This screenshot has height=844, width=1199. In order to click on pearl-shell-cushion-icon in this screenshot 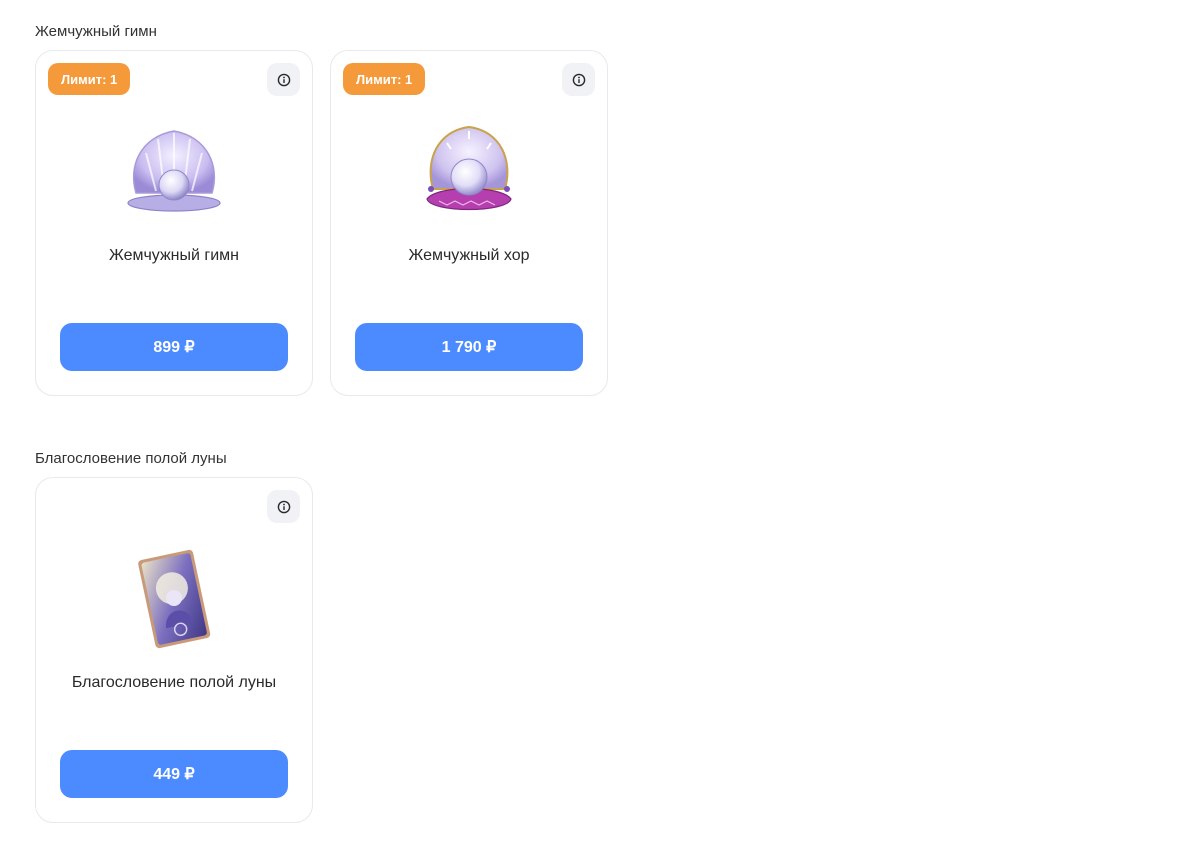, I will do `click(469, 168)`.